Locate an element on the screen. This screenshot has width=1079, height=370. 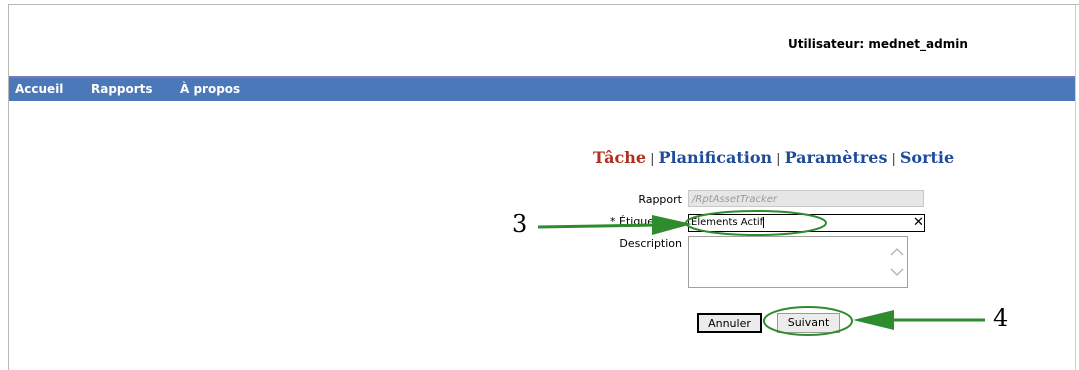
annotation-number-3: 3 is located at coordinates (520, 224).